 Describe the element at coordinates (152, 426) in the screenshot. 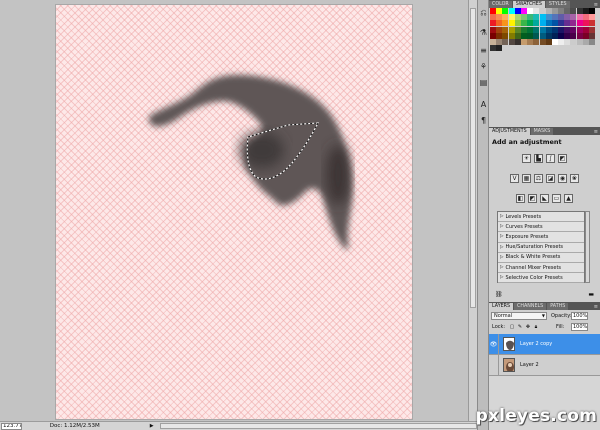

I see `status-menu-arrow-icon: ▶` at that location.